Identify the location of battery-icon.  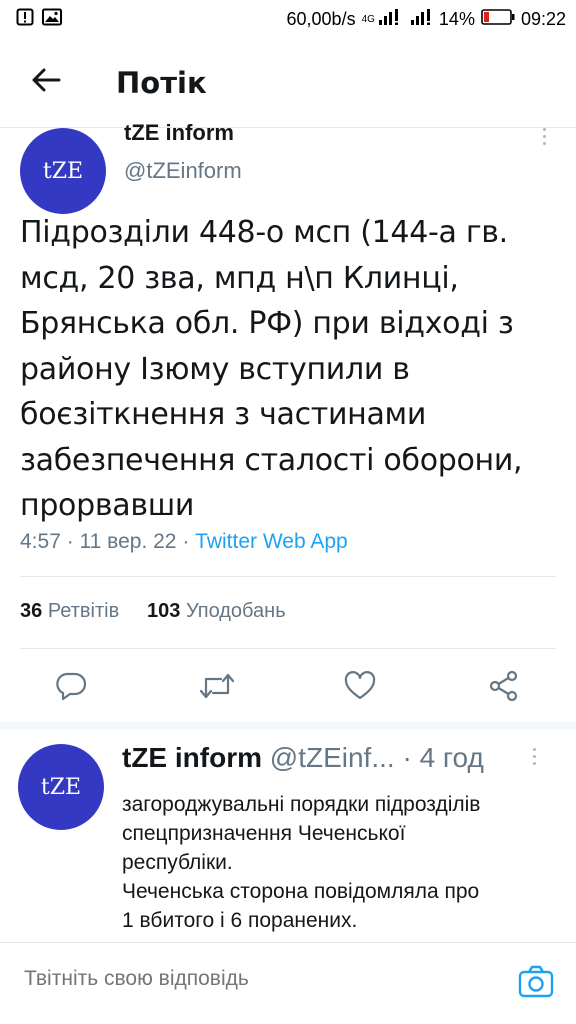
(498, 19).